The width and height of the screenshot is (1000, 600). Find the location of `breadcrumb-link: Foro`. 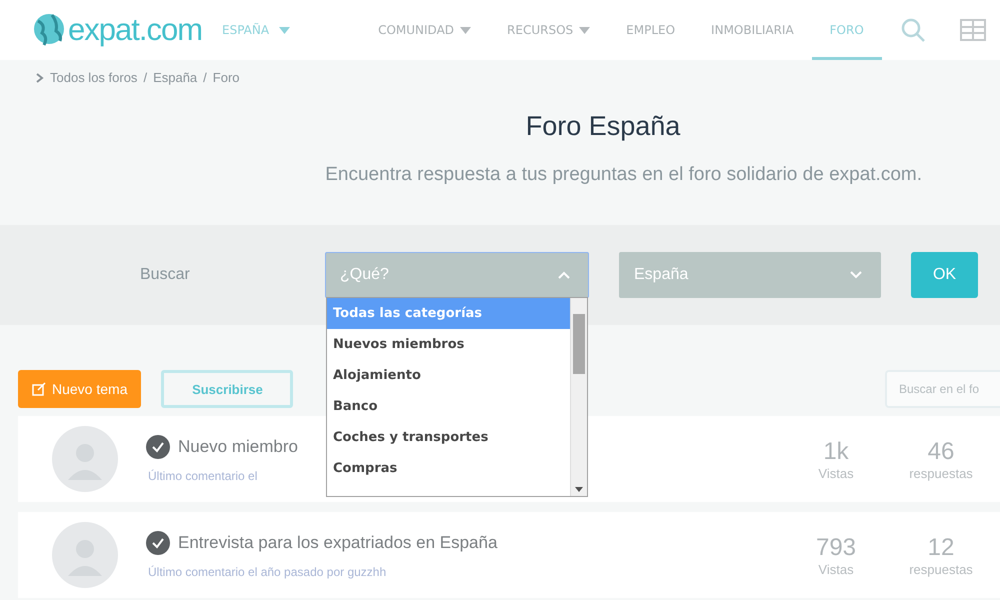

breadcrumb-link: Foro is located at coordinates (226, 77).